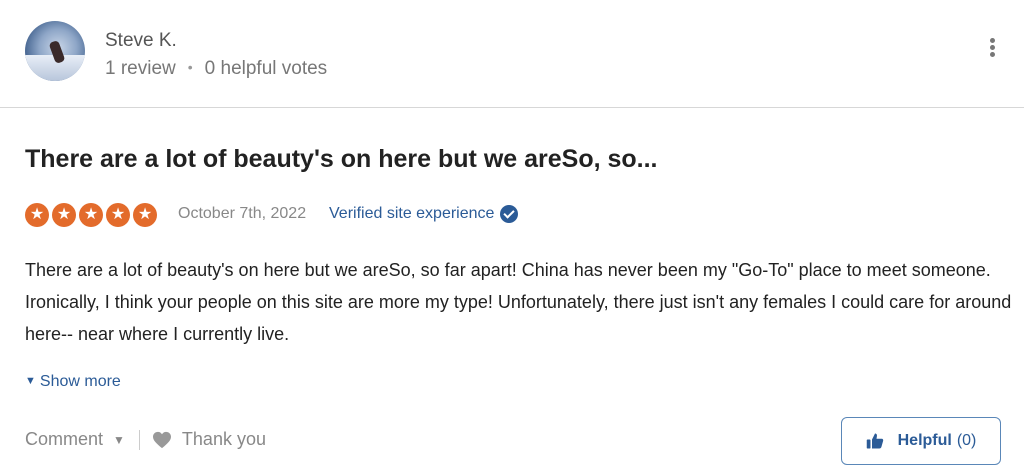 The height and width of the screenshot is (472, 1024). I want to click on actions-divider, so click(139, 439).